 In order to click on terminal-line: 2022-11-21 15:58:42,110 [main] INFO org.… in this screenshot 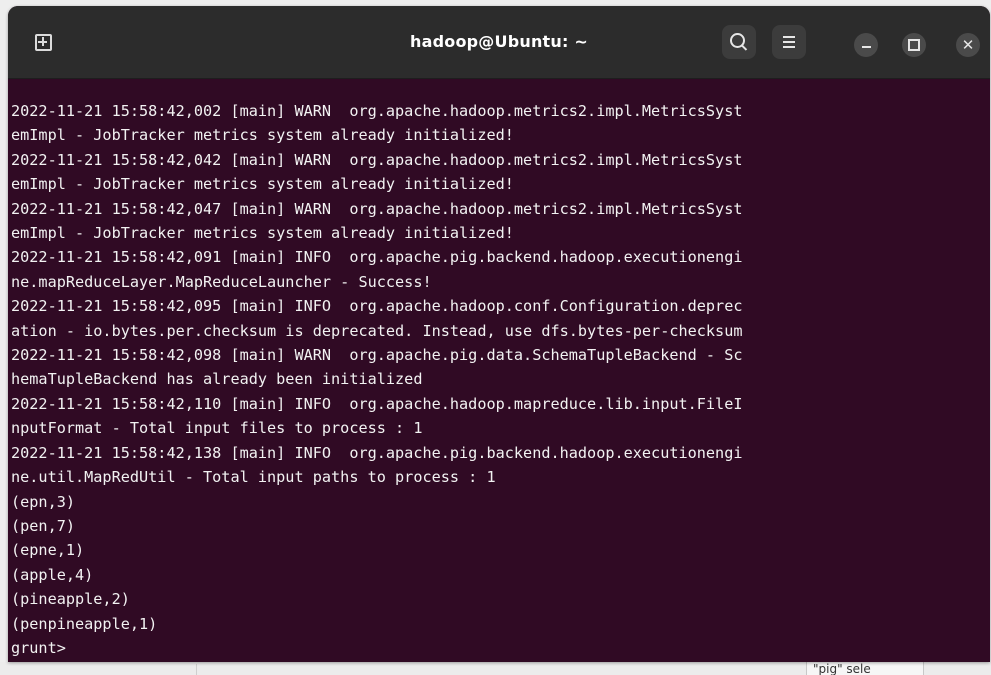, I will do `click(377, 403)`.